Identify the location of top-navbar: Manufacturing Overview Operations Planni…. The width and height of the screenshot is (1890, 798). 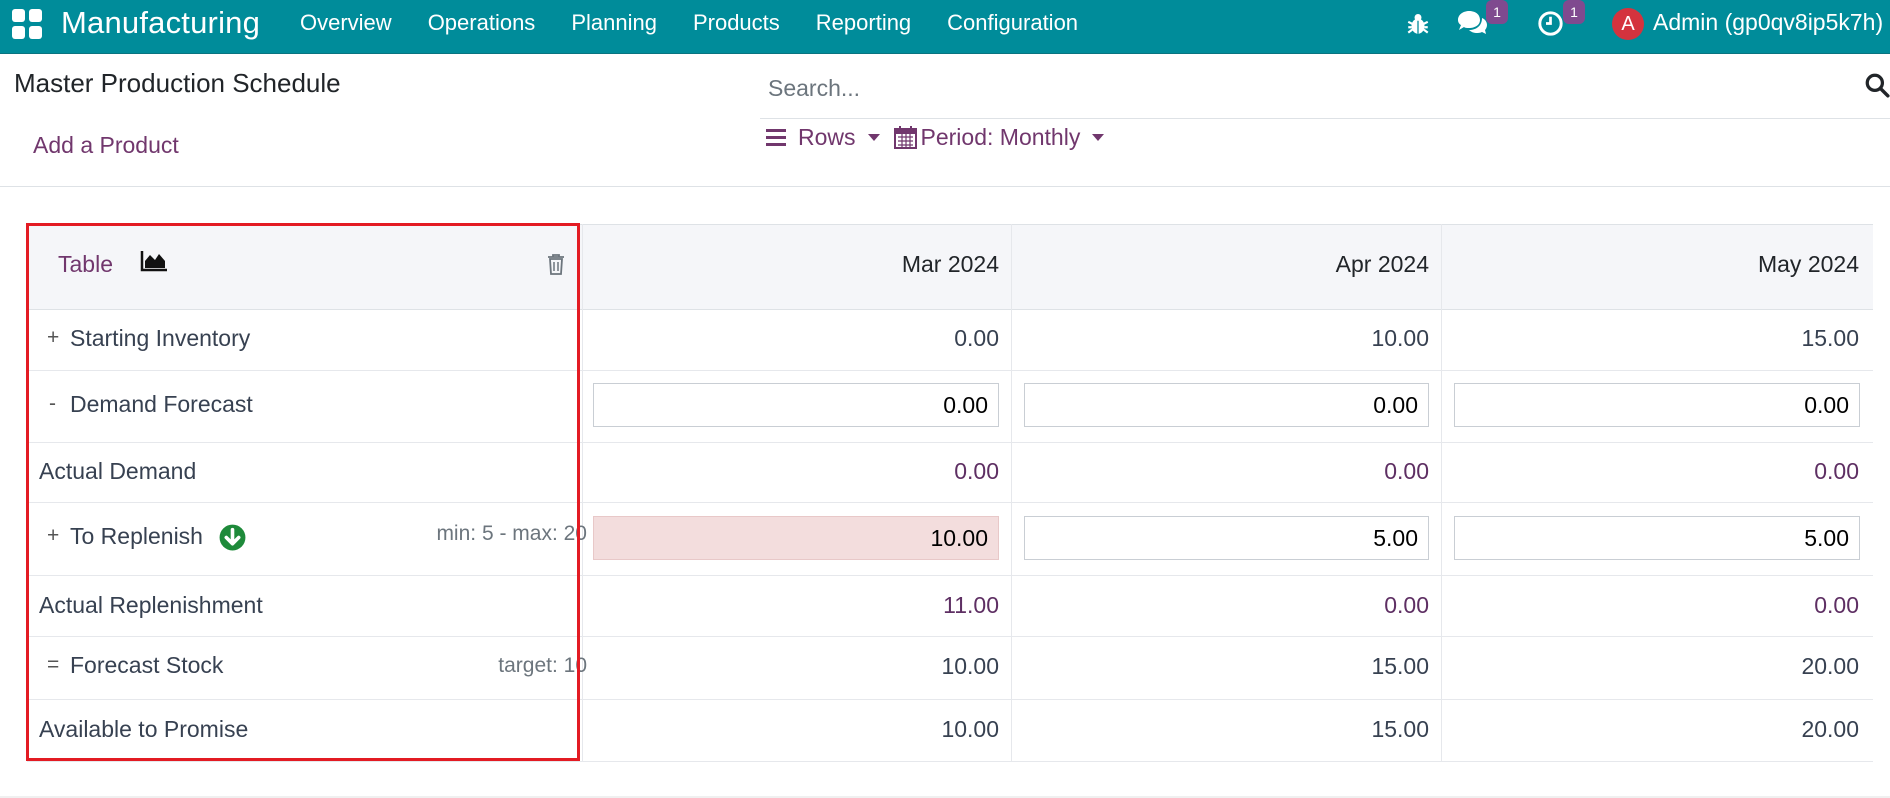
(945, 27).